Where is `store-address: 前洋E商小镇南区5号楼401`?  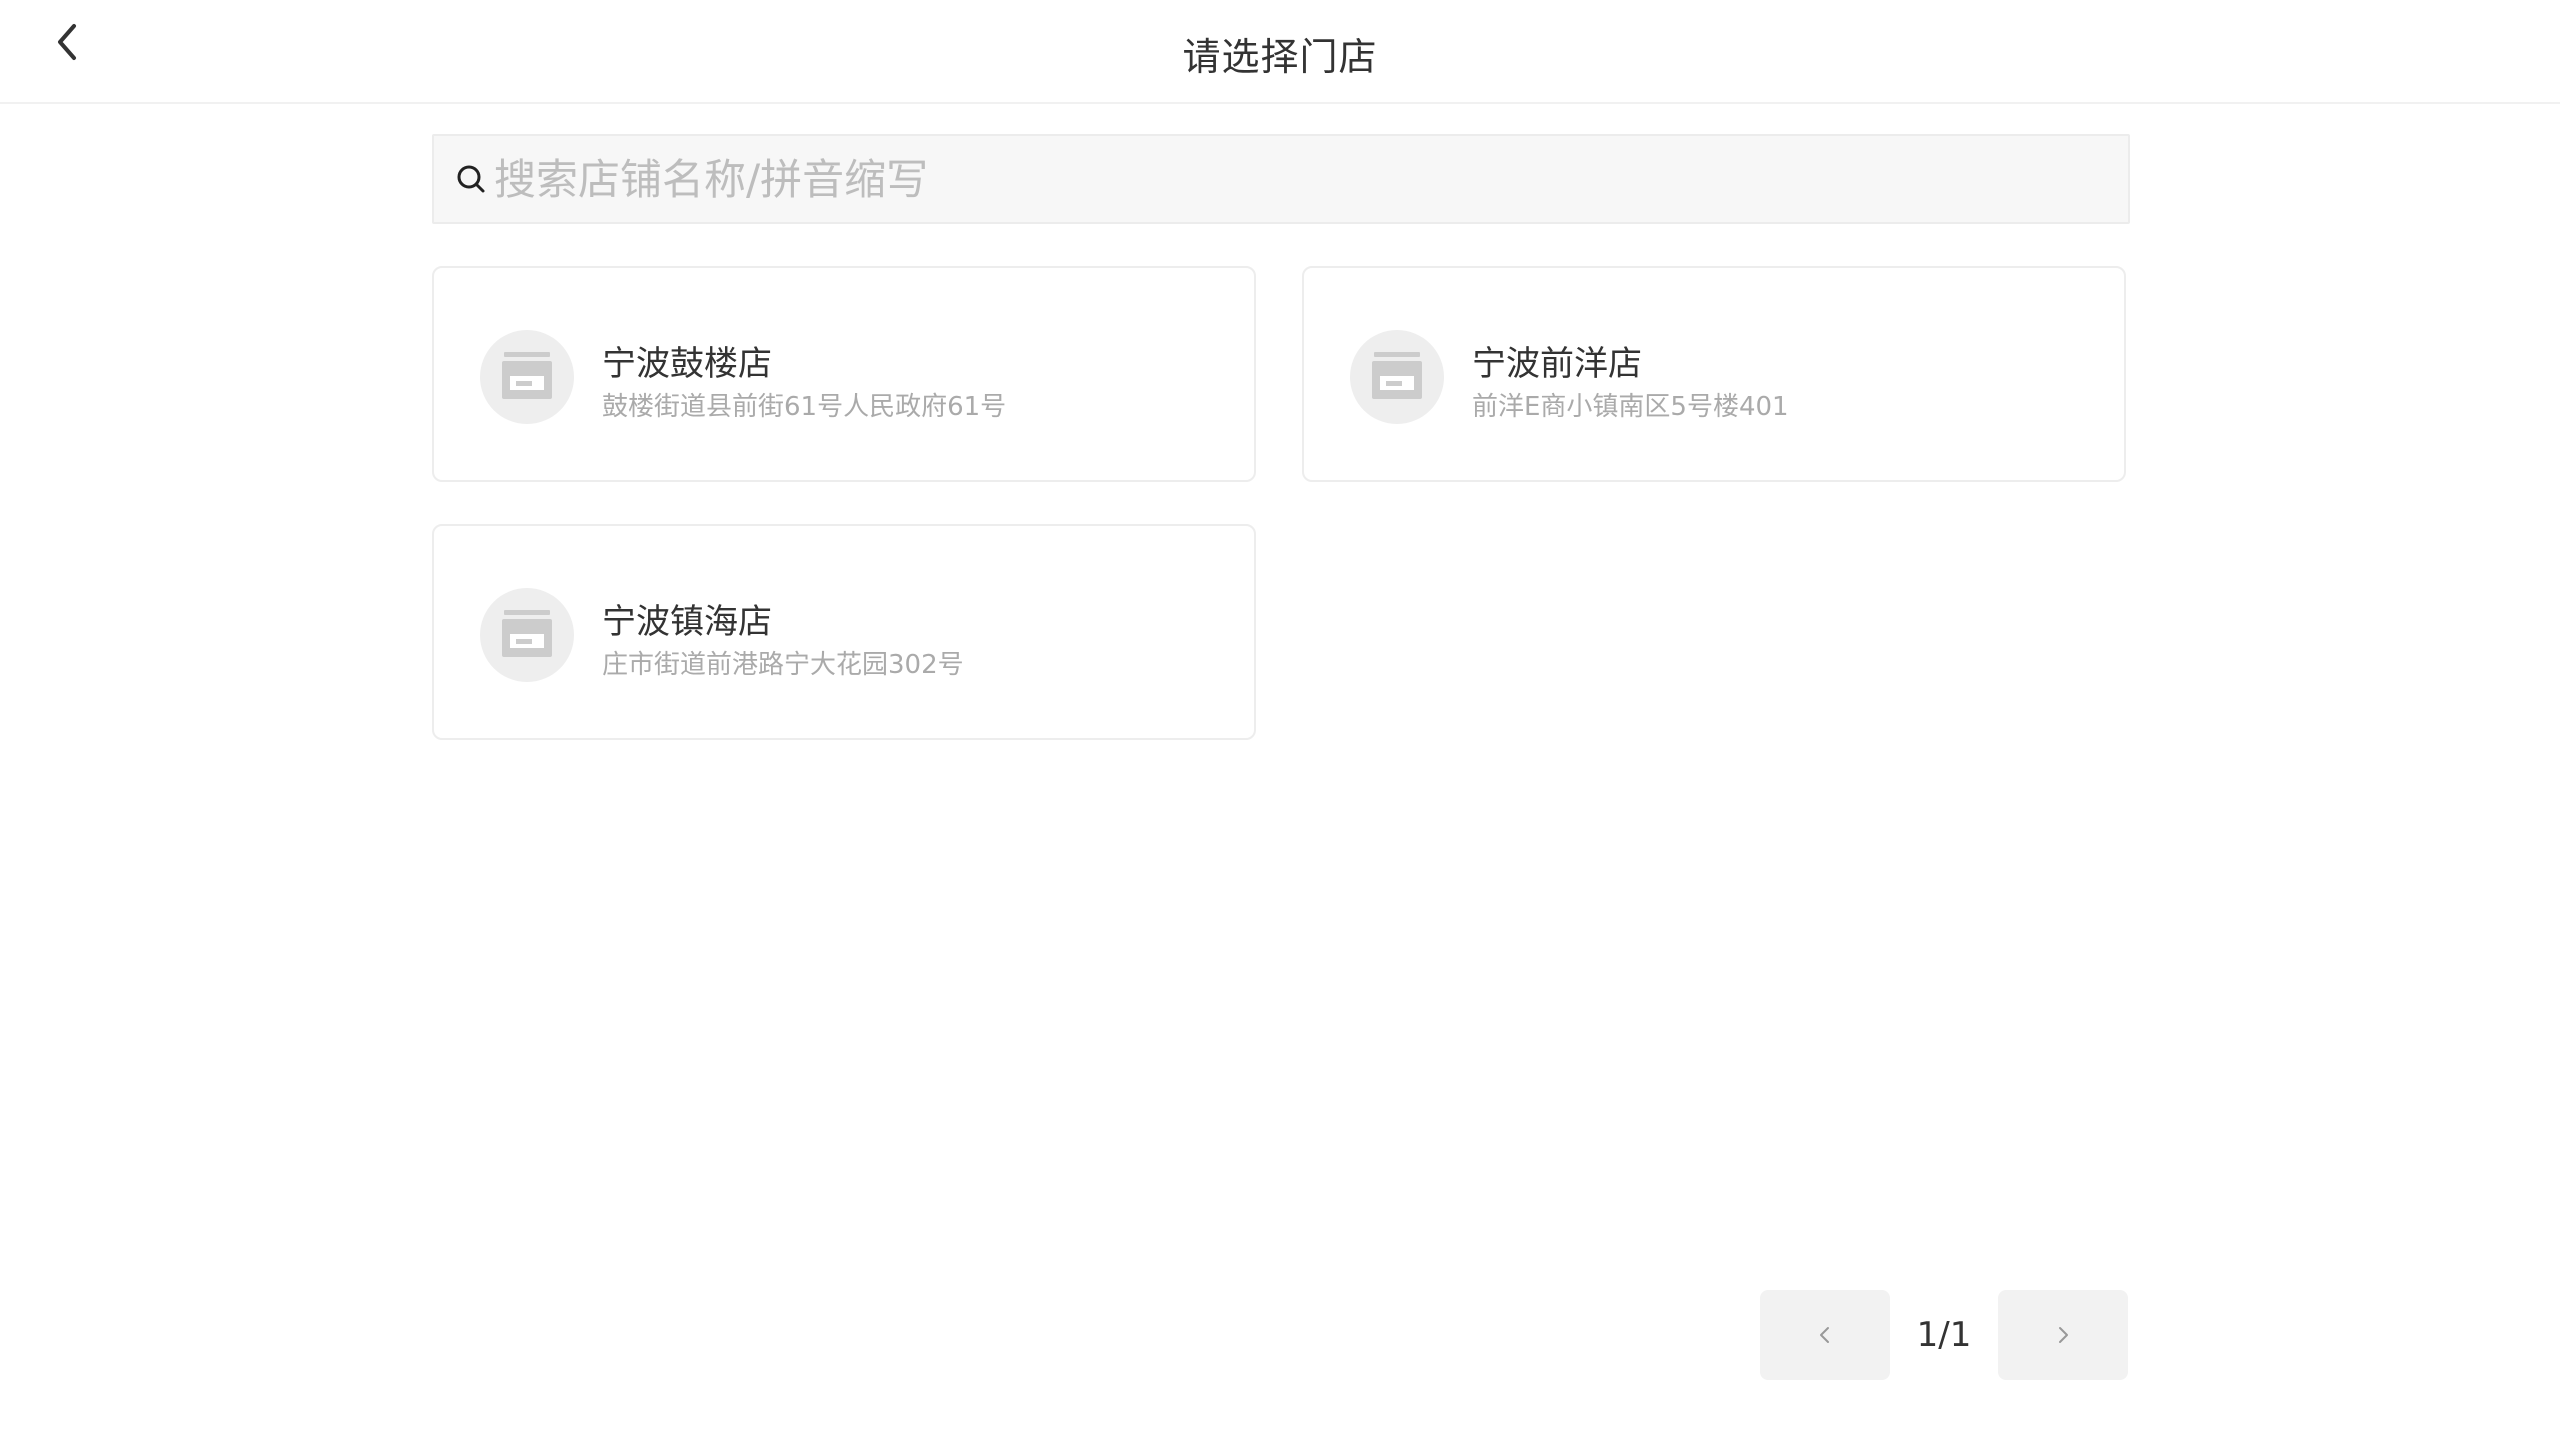
store-address: 前洋E商小镇南区5号楼401 is located at coordinates (1630, 407).